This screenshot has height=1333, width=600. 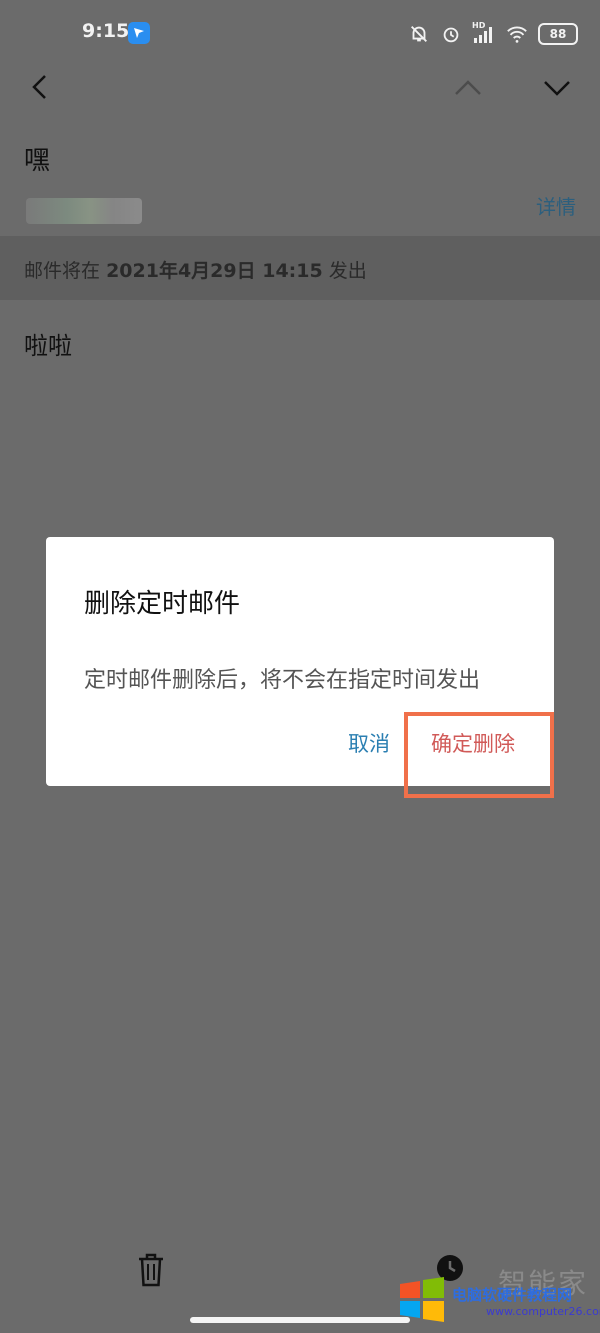 What do you see at coordinates (162, 604) in the screenshot?
I see `dialog-title: 删除定时邮件` at bounding box center [162, 604].